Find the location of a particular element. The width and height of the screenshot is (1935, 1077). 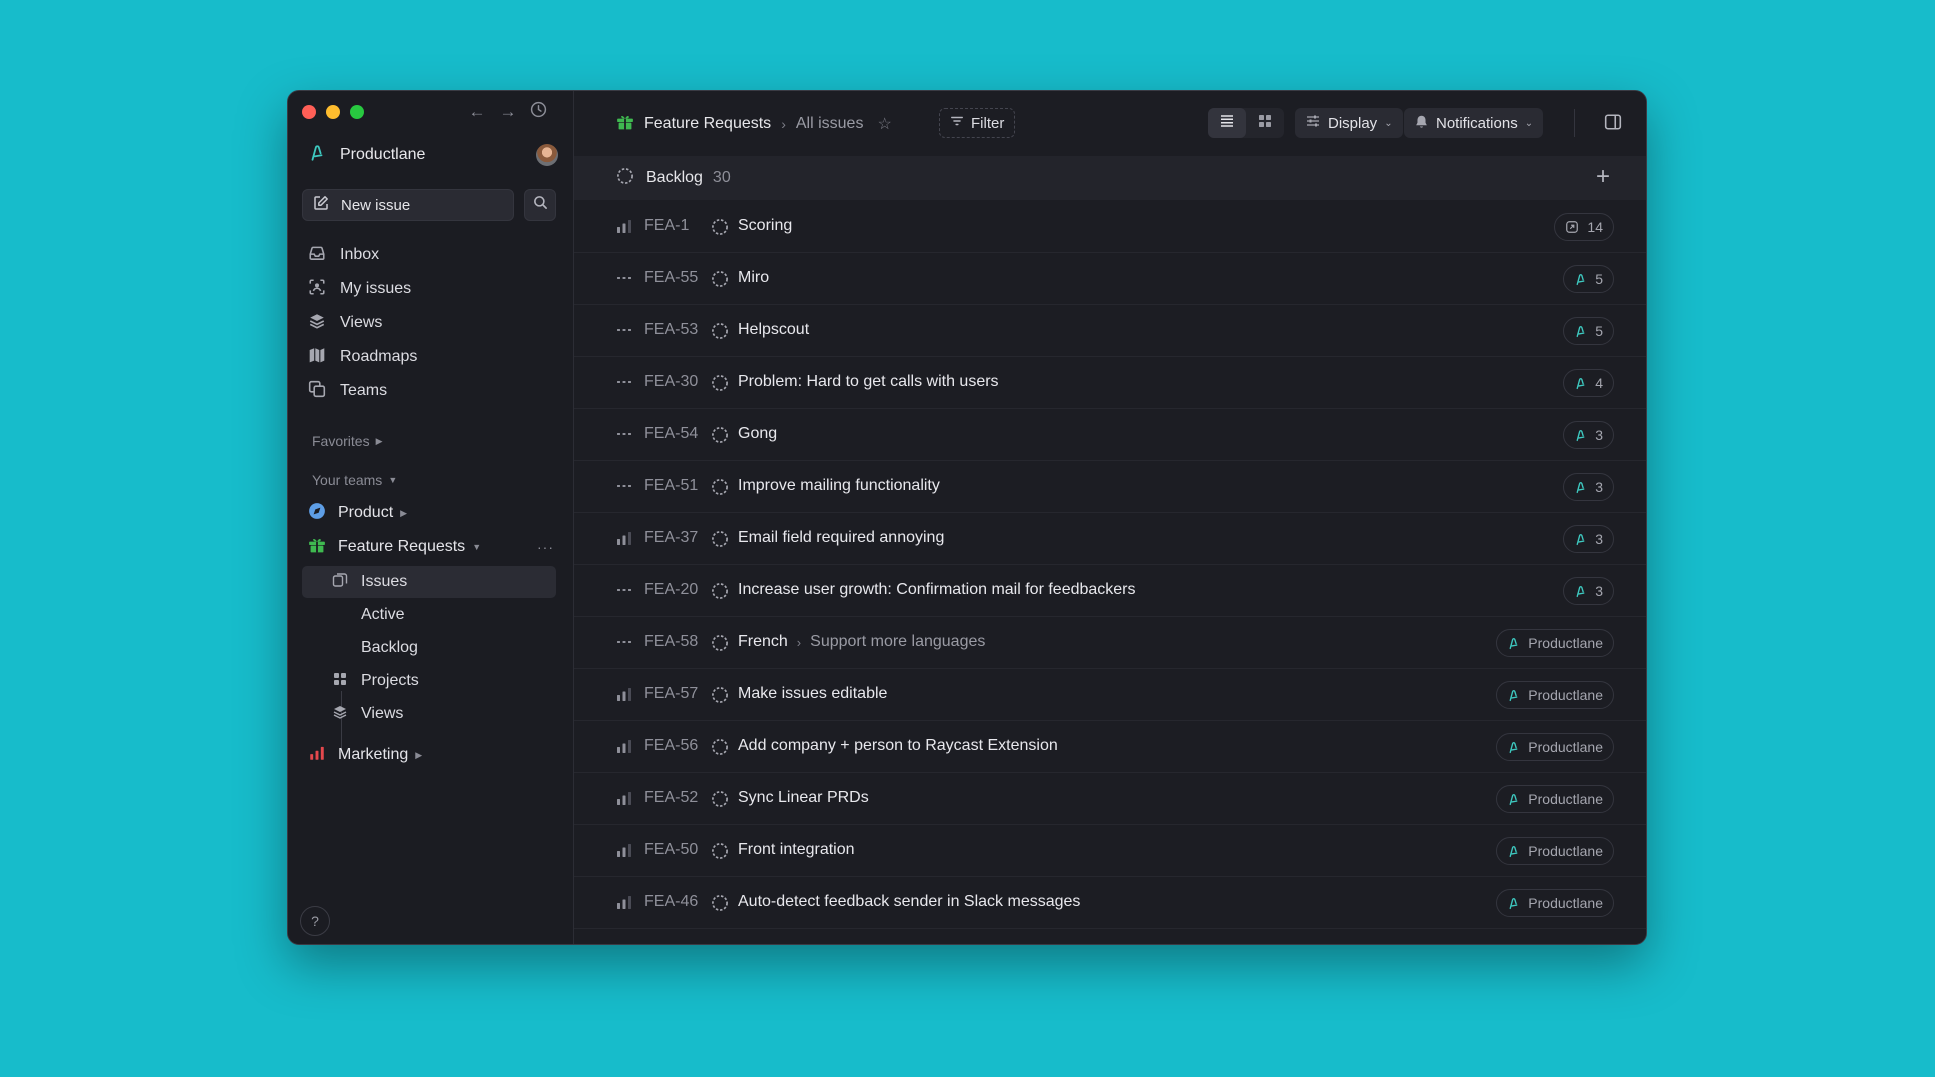

sidebar-item-teams: Teams is located at coordinates (433, 391).